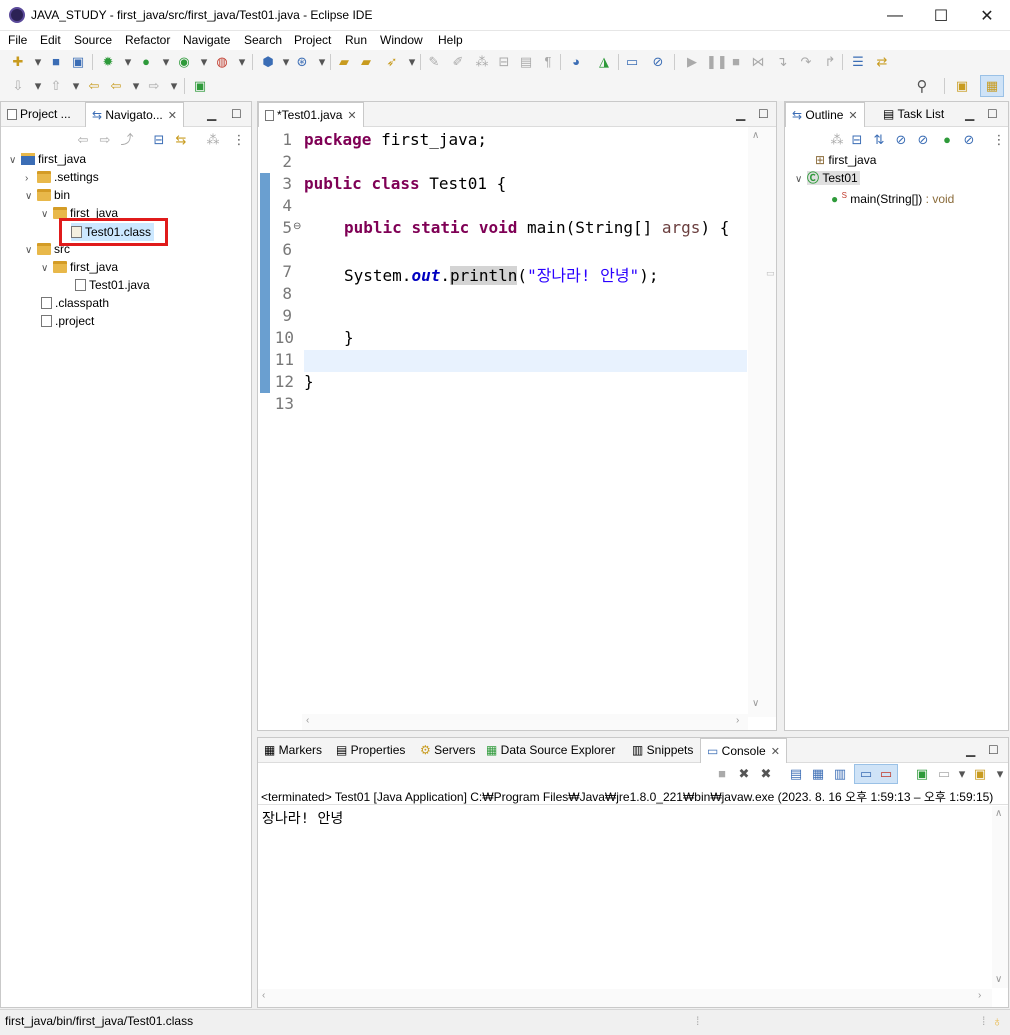  Describe the element at coordinates (969, 140) in the screenshot. I see `hide-local-types-icon: ⊘` at that location.